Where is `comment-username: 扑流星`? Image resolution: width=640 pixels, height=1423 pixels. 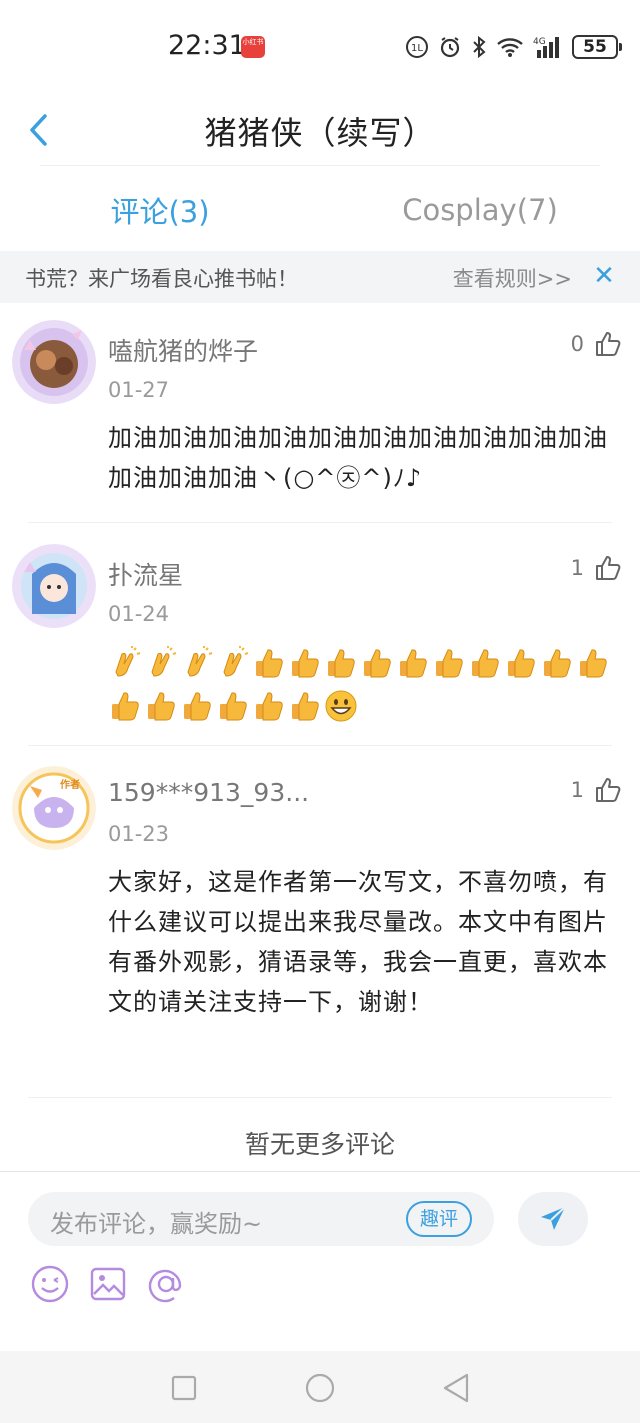
comment-username: 扑流星 is located at coordinates (145, 574).